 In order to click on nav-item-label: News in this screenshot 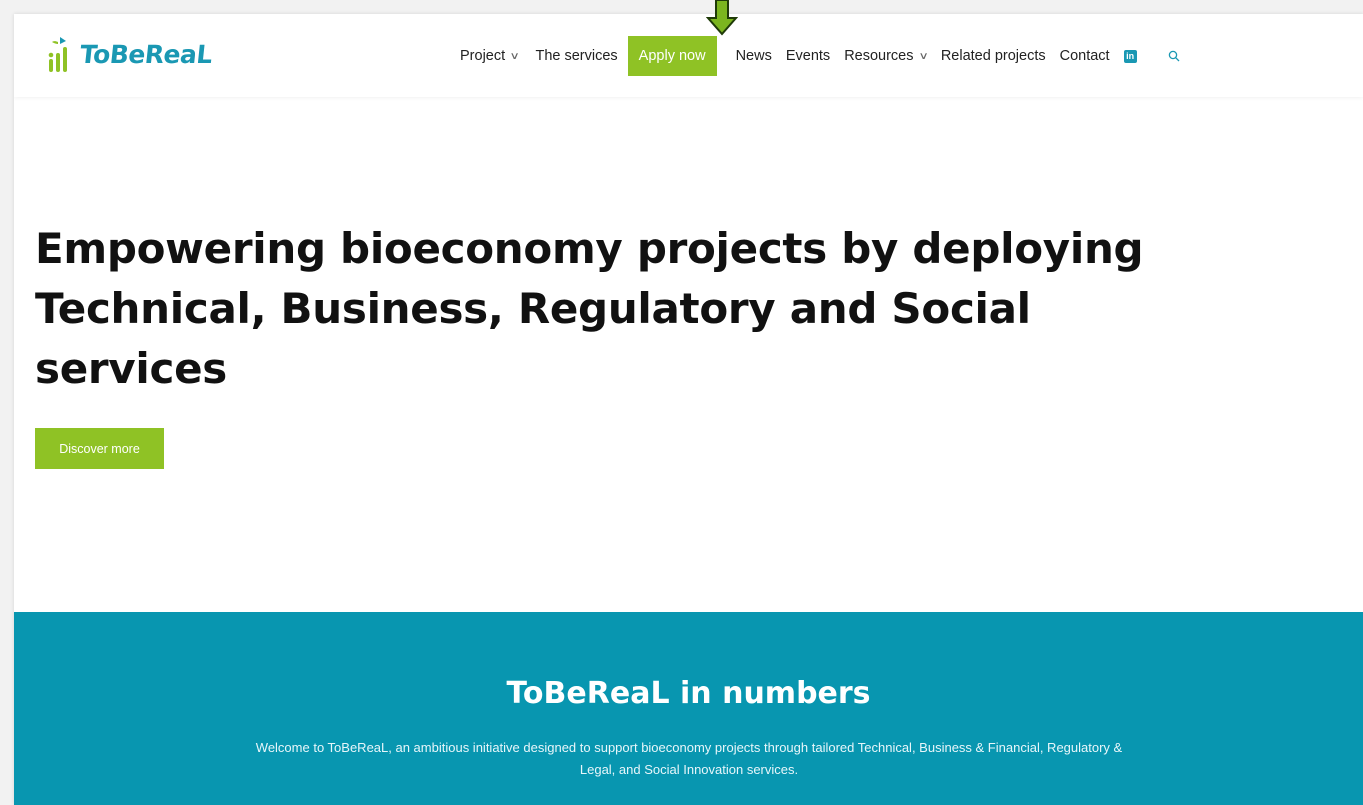, I will do `click(753, 56)`.